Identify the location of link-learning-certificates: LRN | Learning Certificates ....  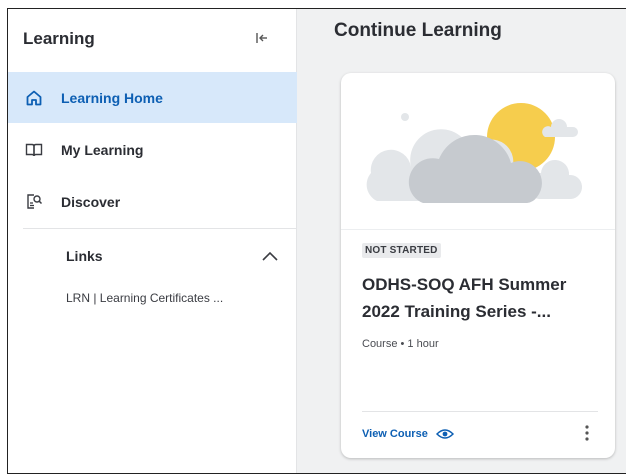
(144, 298).